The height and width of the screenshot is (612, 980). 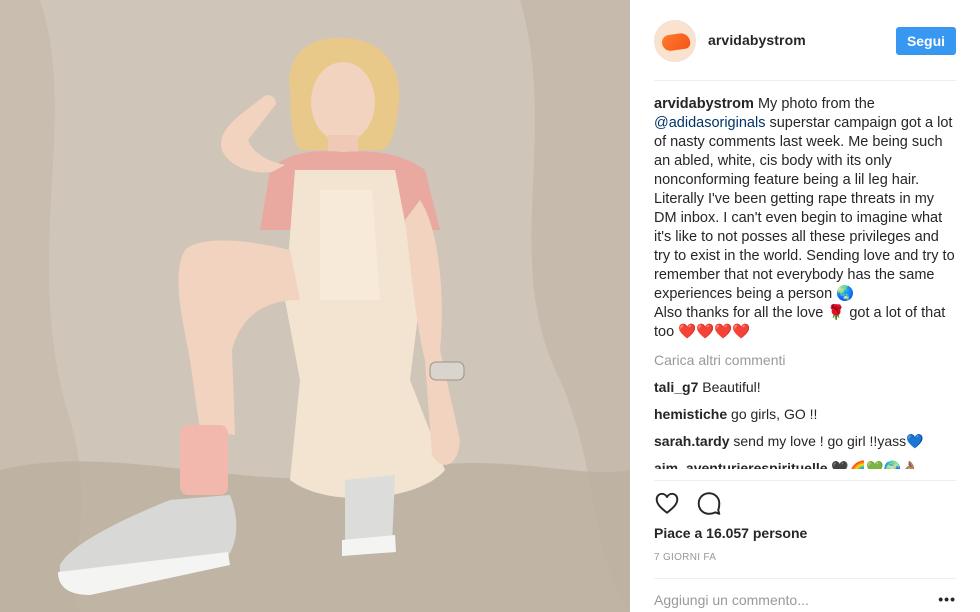 What do you see at coordinates (757, 40) in the screenshot?
I see `username: arvidabystrom` at bounding box center [757, 40].